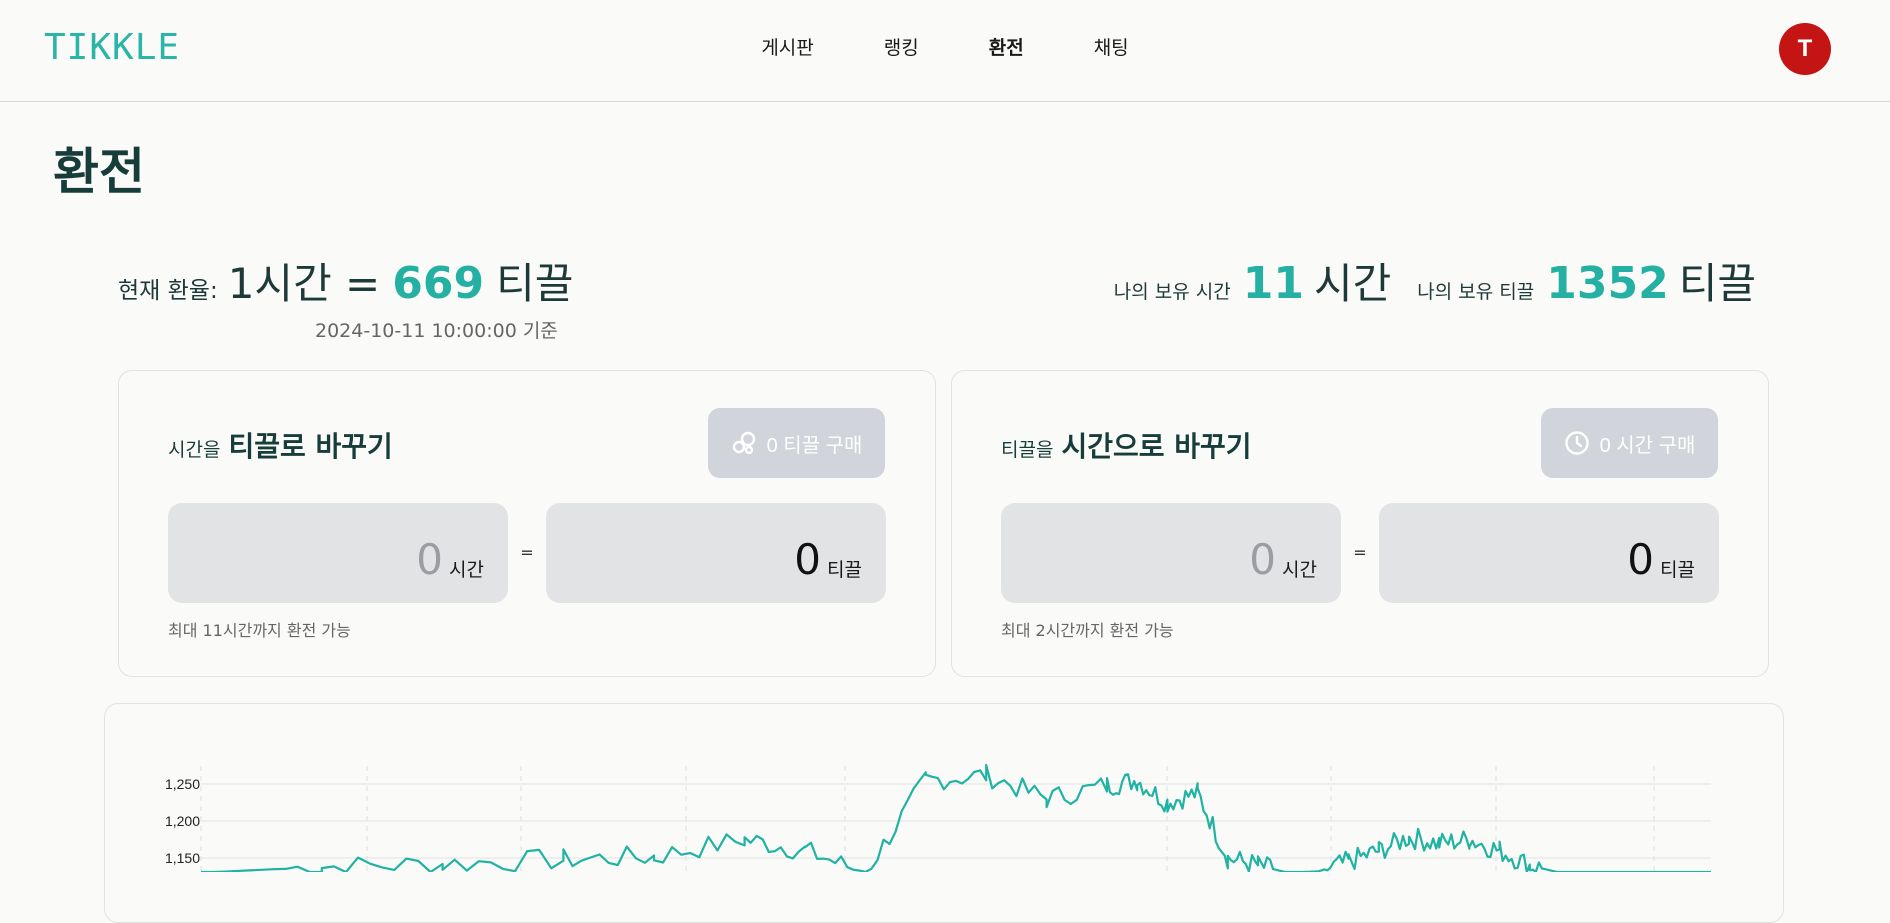  I want to click on main-nav: 게시판 랭킹 환전 채팅, so click(945, 48).